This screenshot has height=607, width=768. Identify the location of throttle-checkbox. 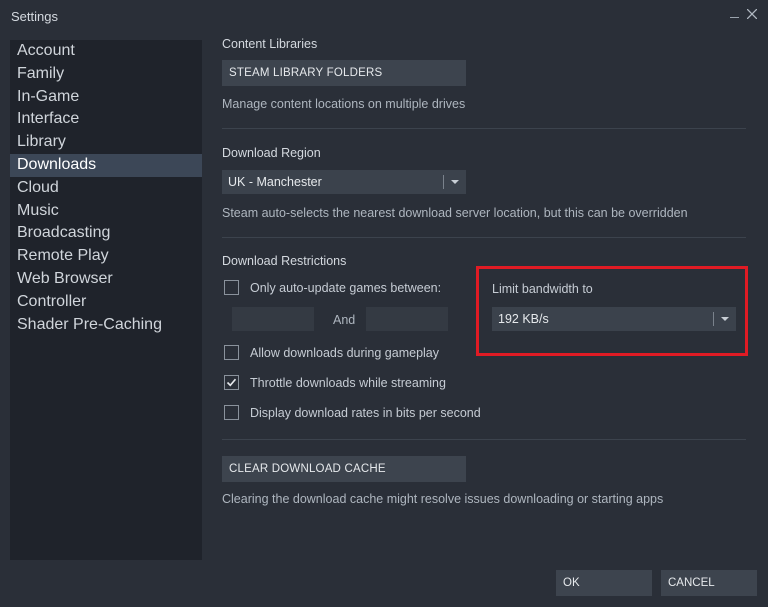
(231, 382).